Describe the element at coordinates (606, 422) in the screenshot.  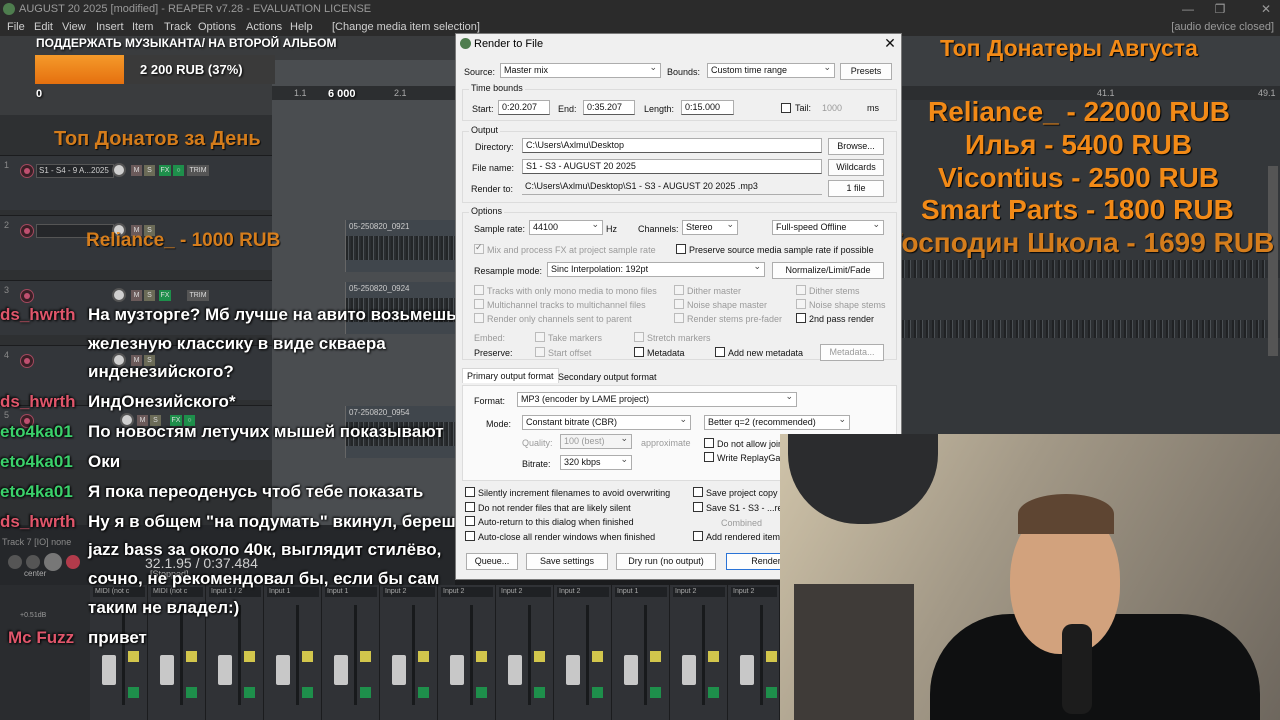
I see `mode-select: Constant bitrate (CBR)` at that location.